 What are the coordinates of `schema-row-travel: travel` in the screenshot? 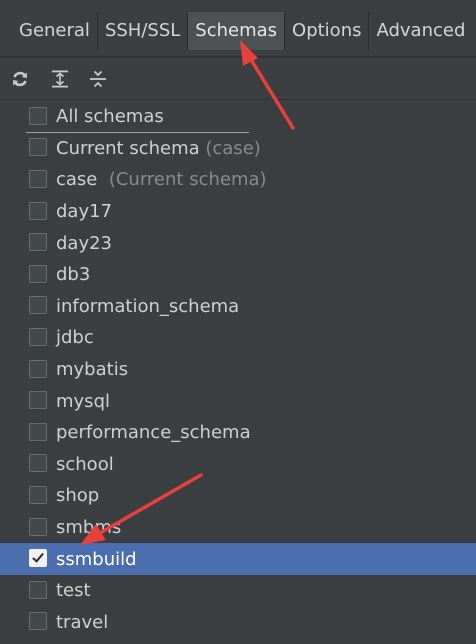 It's located at (238, 623).